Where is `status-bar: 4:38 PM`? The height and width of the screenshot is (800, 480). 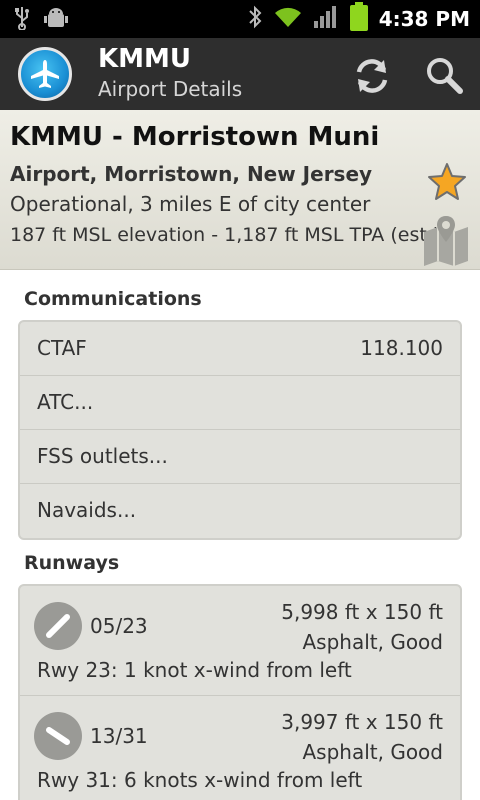 status-bar: 4:38 PM is located at coordinates (240, 19).